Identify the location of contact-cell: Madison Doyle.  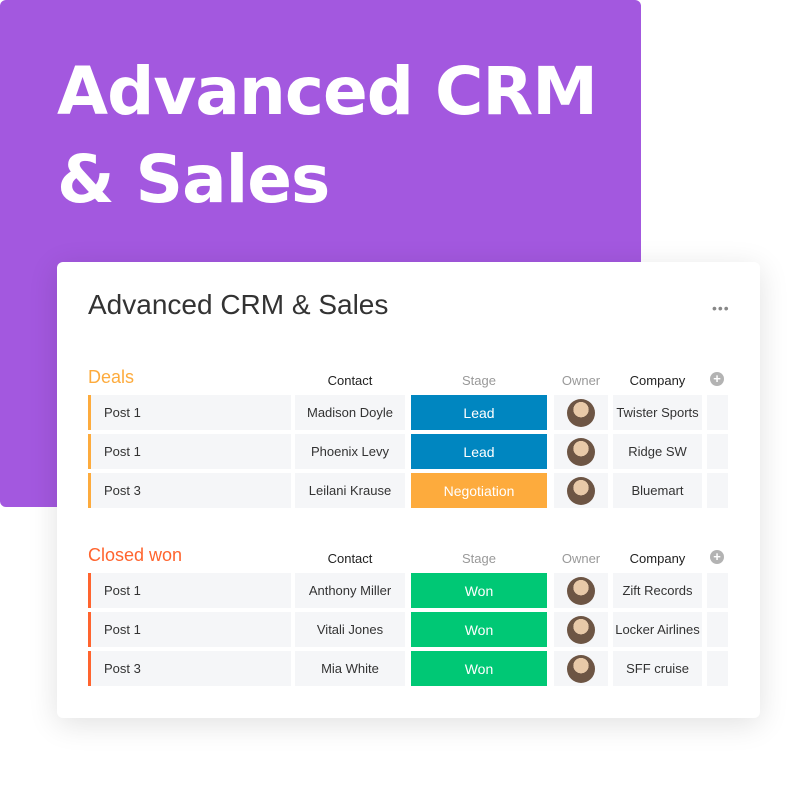
(350, 412).